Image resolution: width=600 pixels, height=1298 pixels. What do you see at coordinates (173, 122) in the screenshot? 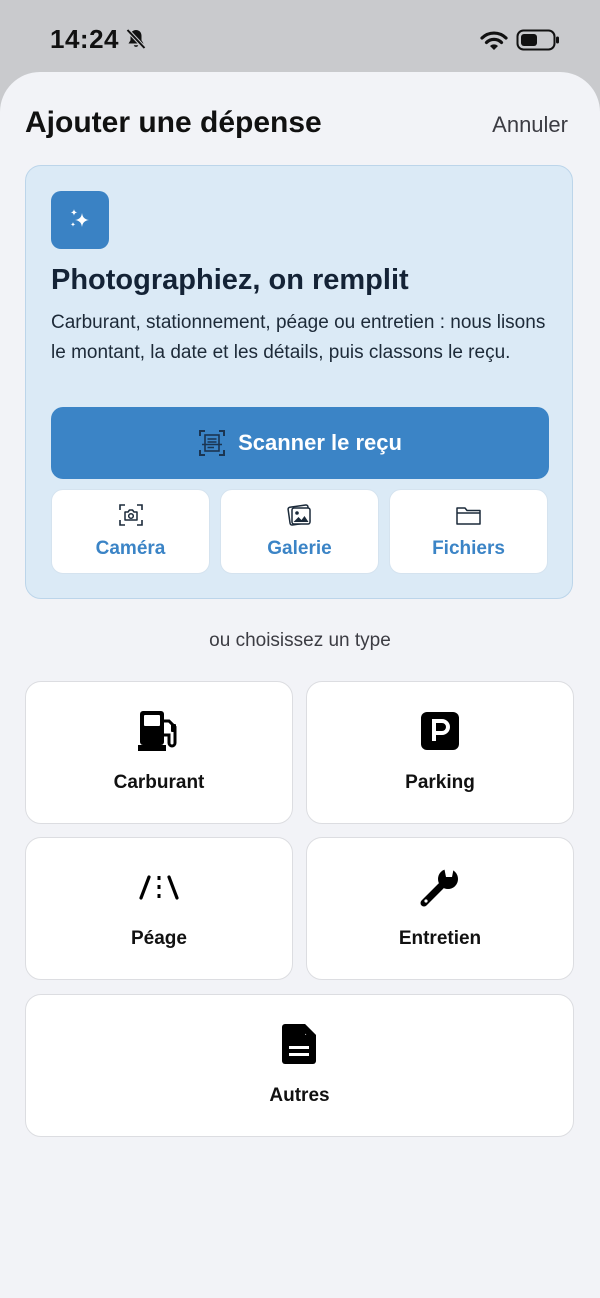
I see `page-title: Ajouter une dépense` at bounding box center [173, 122].